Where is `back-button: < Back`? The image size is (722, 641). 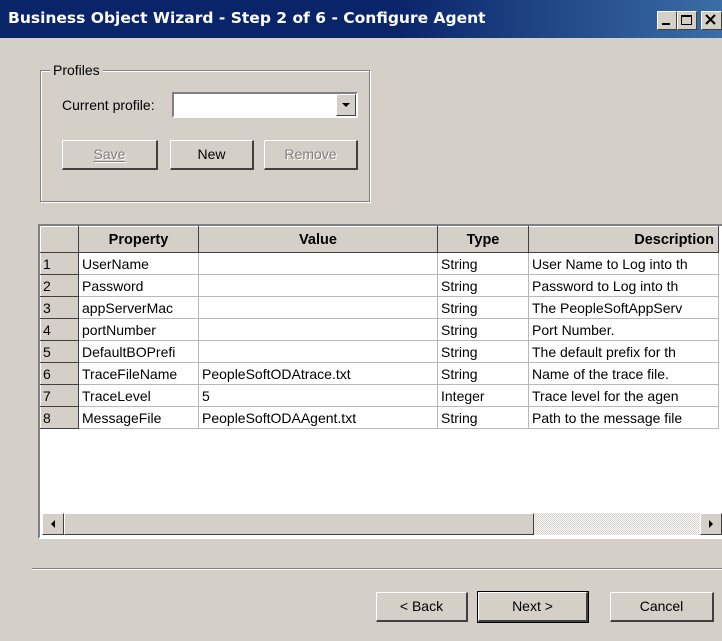 back-button: < Back is located at coordinates (422, 607).